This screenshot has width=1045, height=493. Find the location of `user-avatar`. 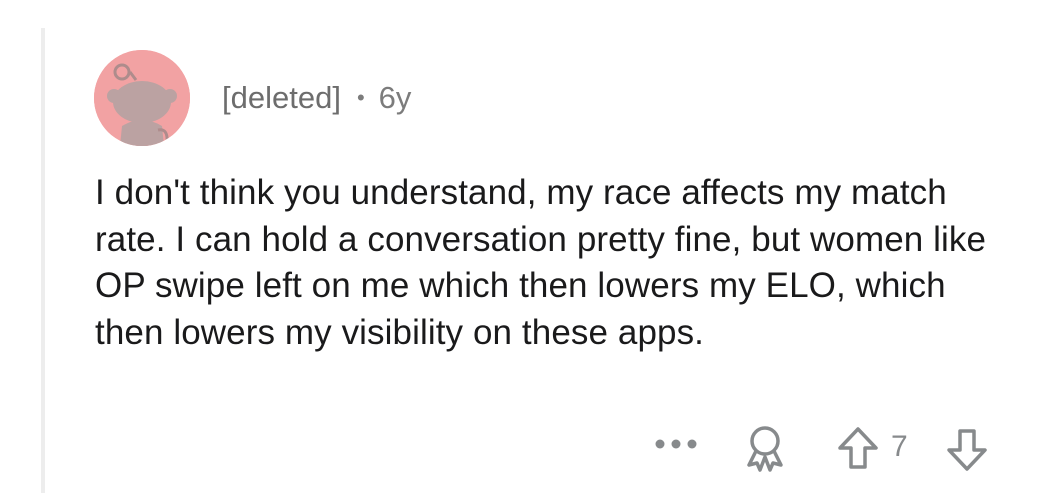

user-avatar is located at coordinates (142, 98).